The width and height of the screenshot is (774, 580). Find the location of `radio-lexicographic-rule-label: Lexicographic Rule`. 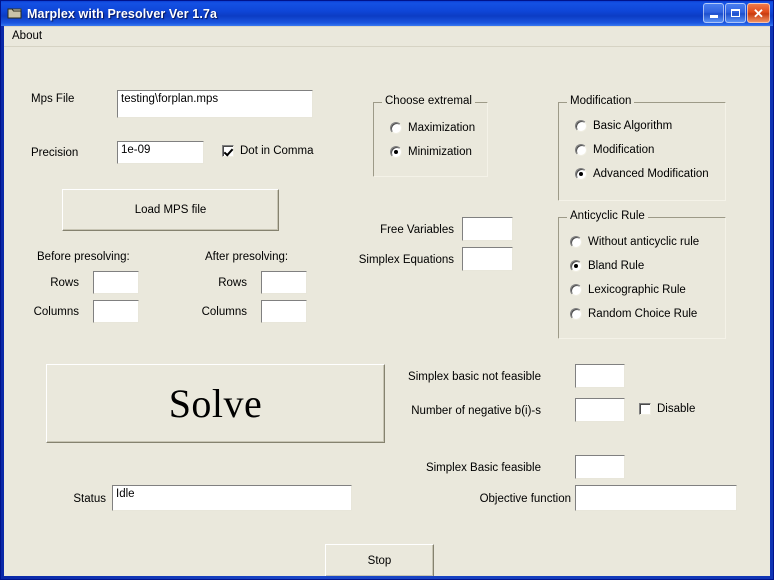

radio-lexicographic-rule-label: Lexicographic Rule is located at coordinates (637, 290).